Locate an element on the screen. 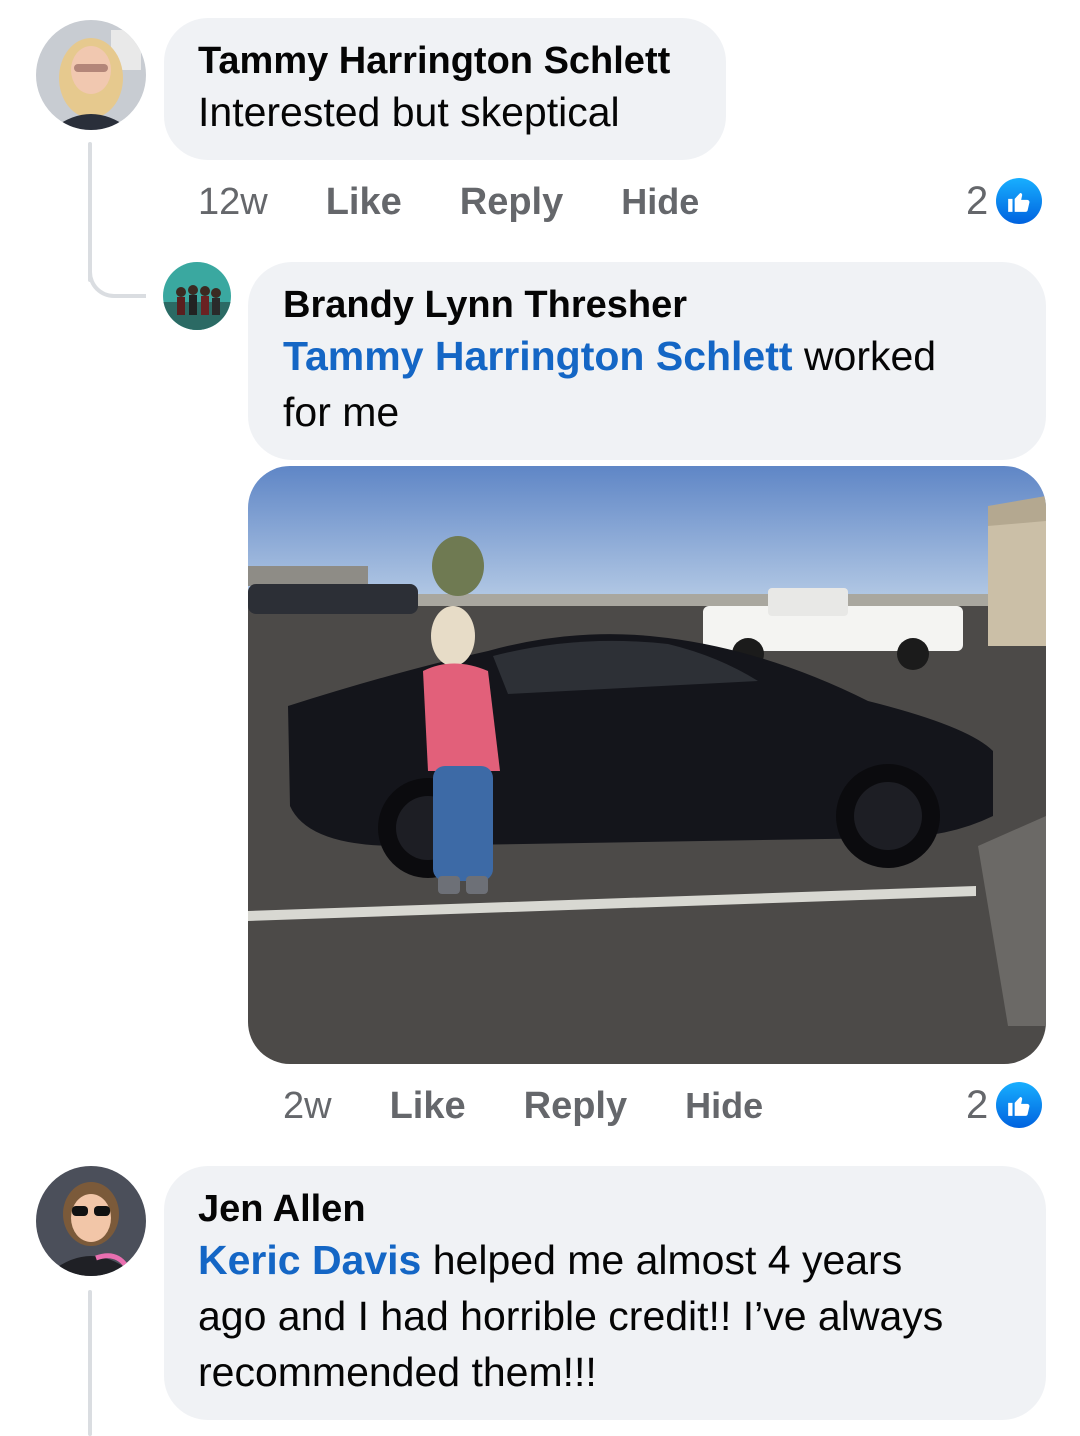 The height and width of the screenshot is (1436, 1080). comment-text-part: worked is located at coordinates (864, 356).